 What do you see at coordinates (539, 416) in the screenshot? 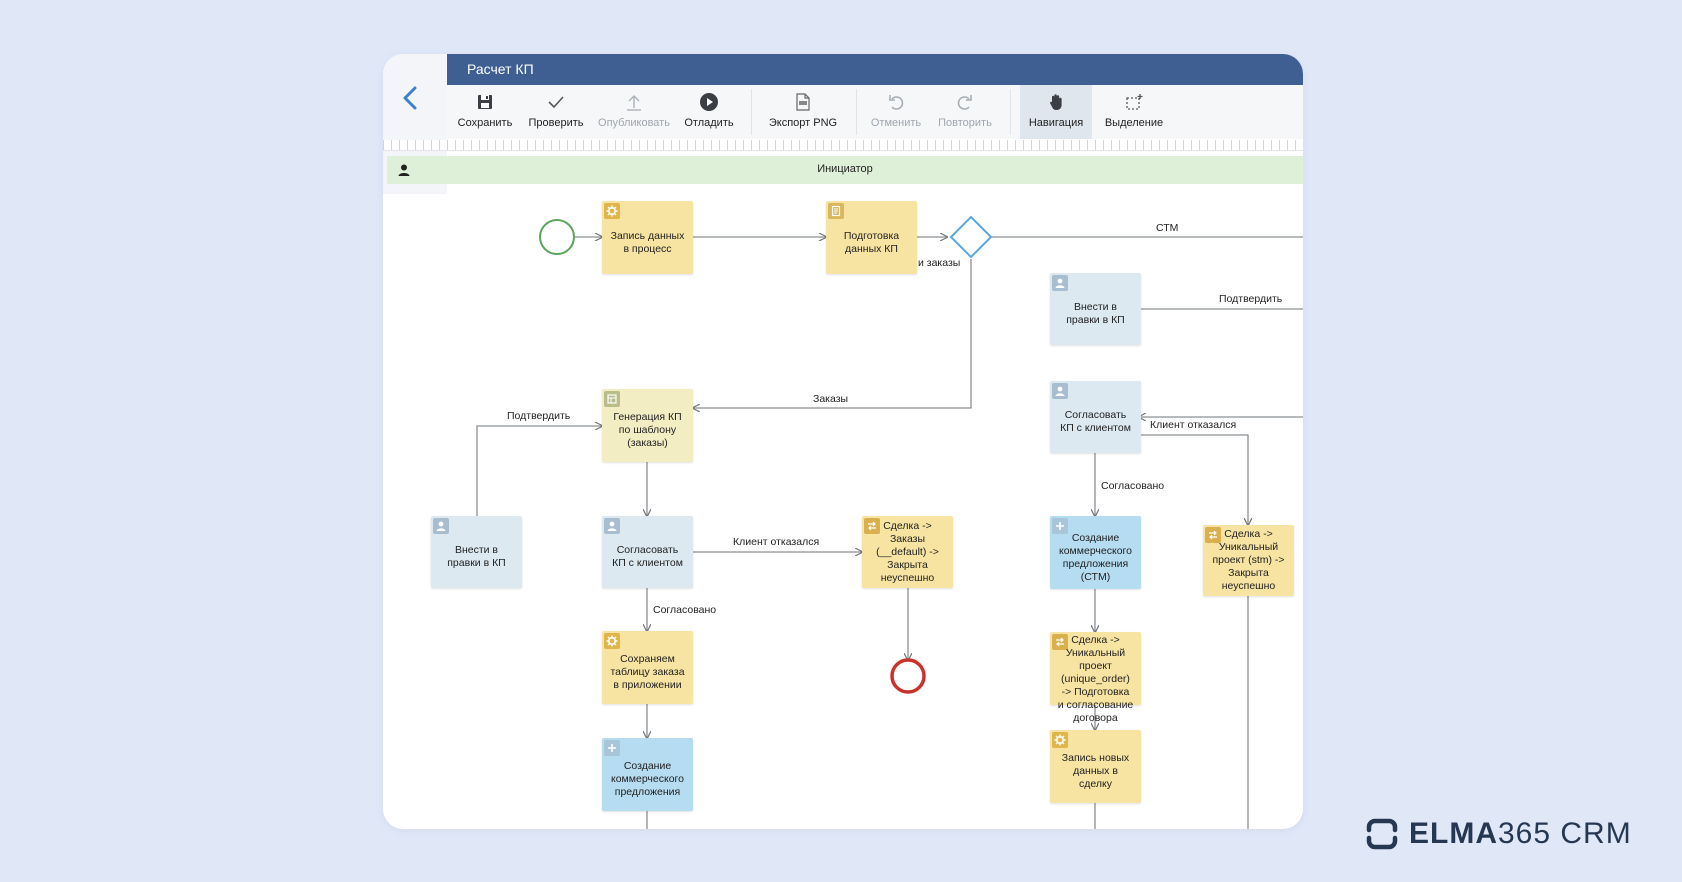
I see `edge-label-confirm-left: Подтвердить` at bounding box center [539, 416].